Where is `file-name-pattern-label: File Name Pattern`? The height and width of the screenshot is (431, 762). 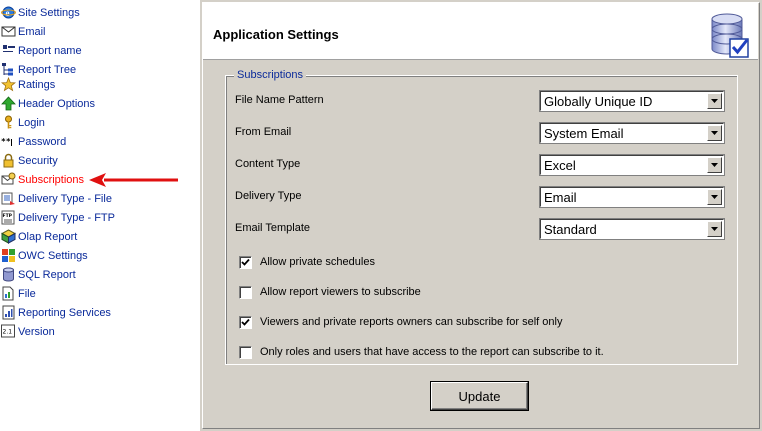
file-name-pattern-label: File Name Pattern is located at coordinates (279, 100).